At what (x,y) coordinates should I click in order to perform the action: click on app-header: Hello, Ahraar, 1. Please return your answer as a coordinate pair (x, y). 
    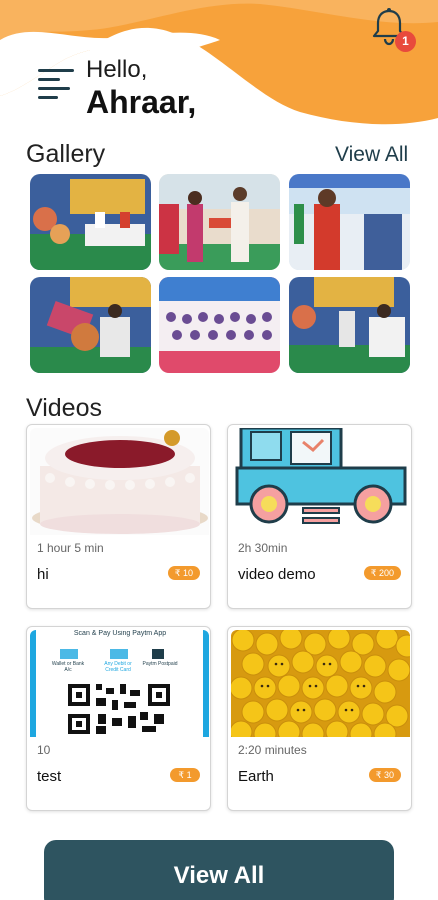
    Looking at the image, I should click on (219, 65).